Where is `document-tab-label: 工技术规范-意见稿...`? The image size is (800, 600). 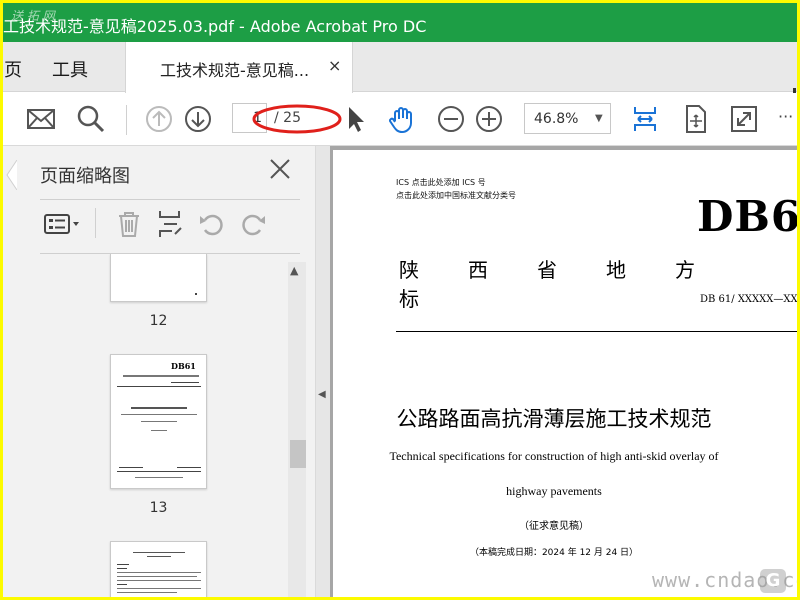
document-tab-label: 工技术规范-意见稿... is located at coordinates (235, 70).